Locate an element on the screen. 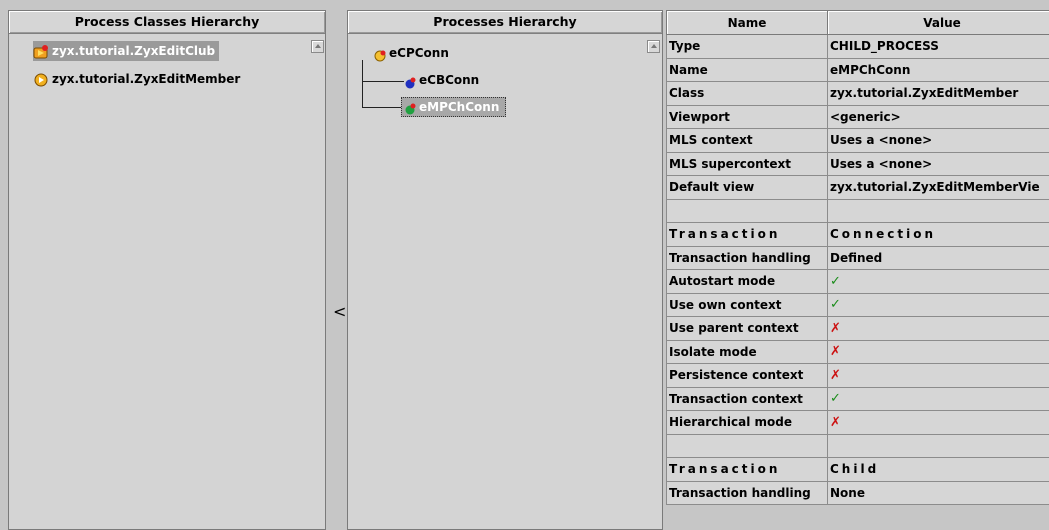 This screenshot has height=530, width=1049. processes-header: Processes Hierarchy is located at coordinates (505, 22).